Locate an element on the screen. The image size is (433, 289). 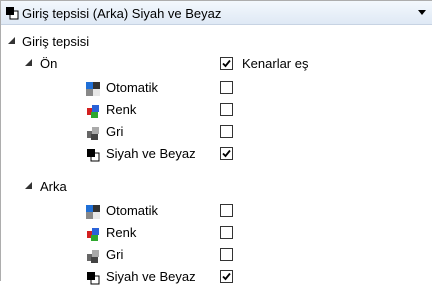
duplicate-sides-label: Kenarlar eş is located at coordinates (275, 63).